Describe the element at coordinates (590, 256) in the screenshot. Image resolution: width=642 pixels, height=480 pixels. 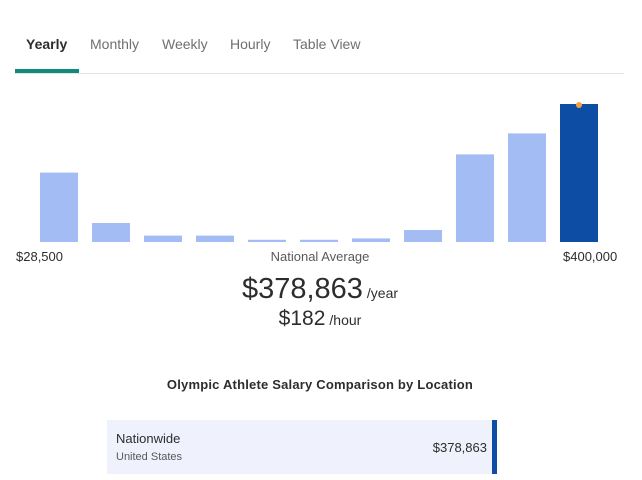
I see `x-max-label: $400,000` at that location.